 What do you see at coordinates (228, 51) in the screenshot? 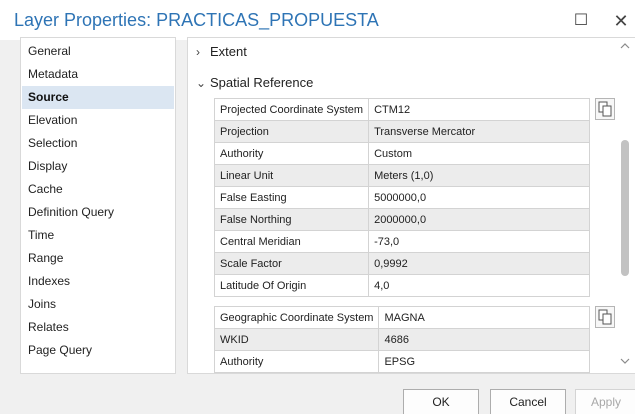
I see `extent-label: Extent` at bounding box center [228, 51].